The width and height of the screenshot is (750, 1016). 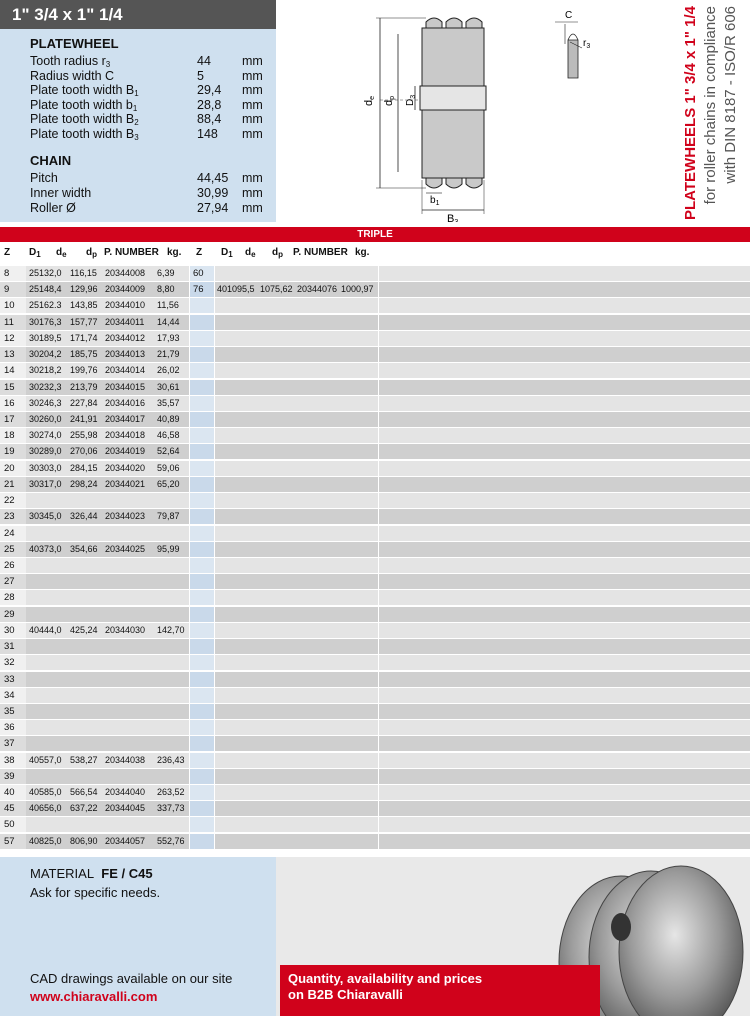 I want to click on table-row: 33, so click(x=375, y=679).